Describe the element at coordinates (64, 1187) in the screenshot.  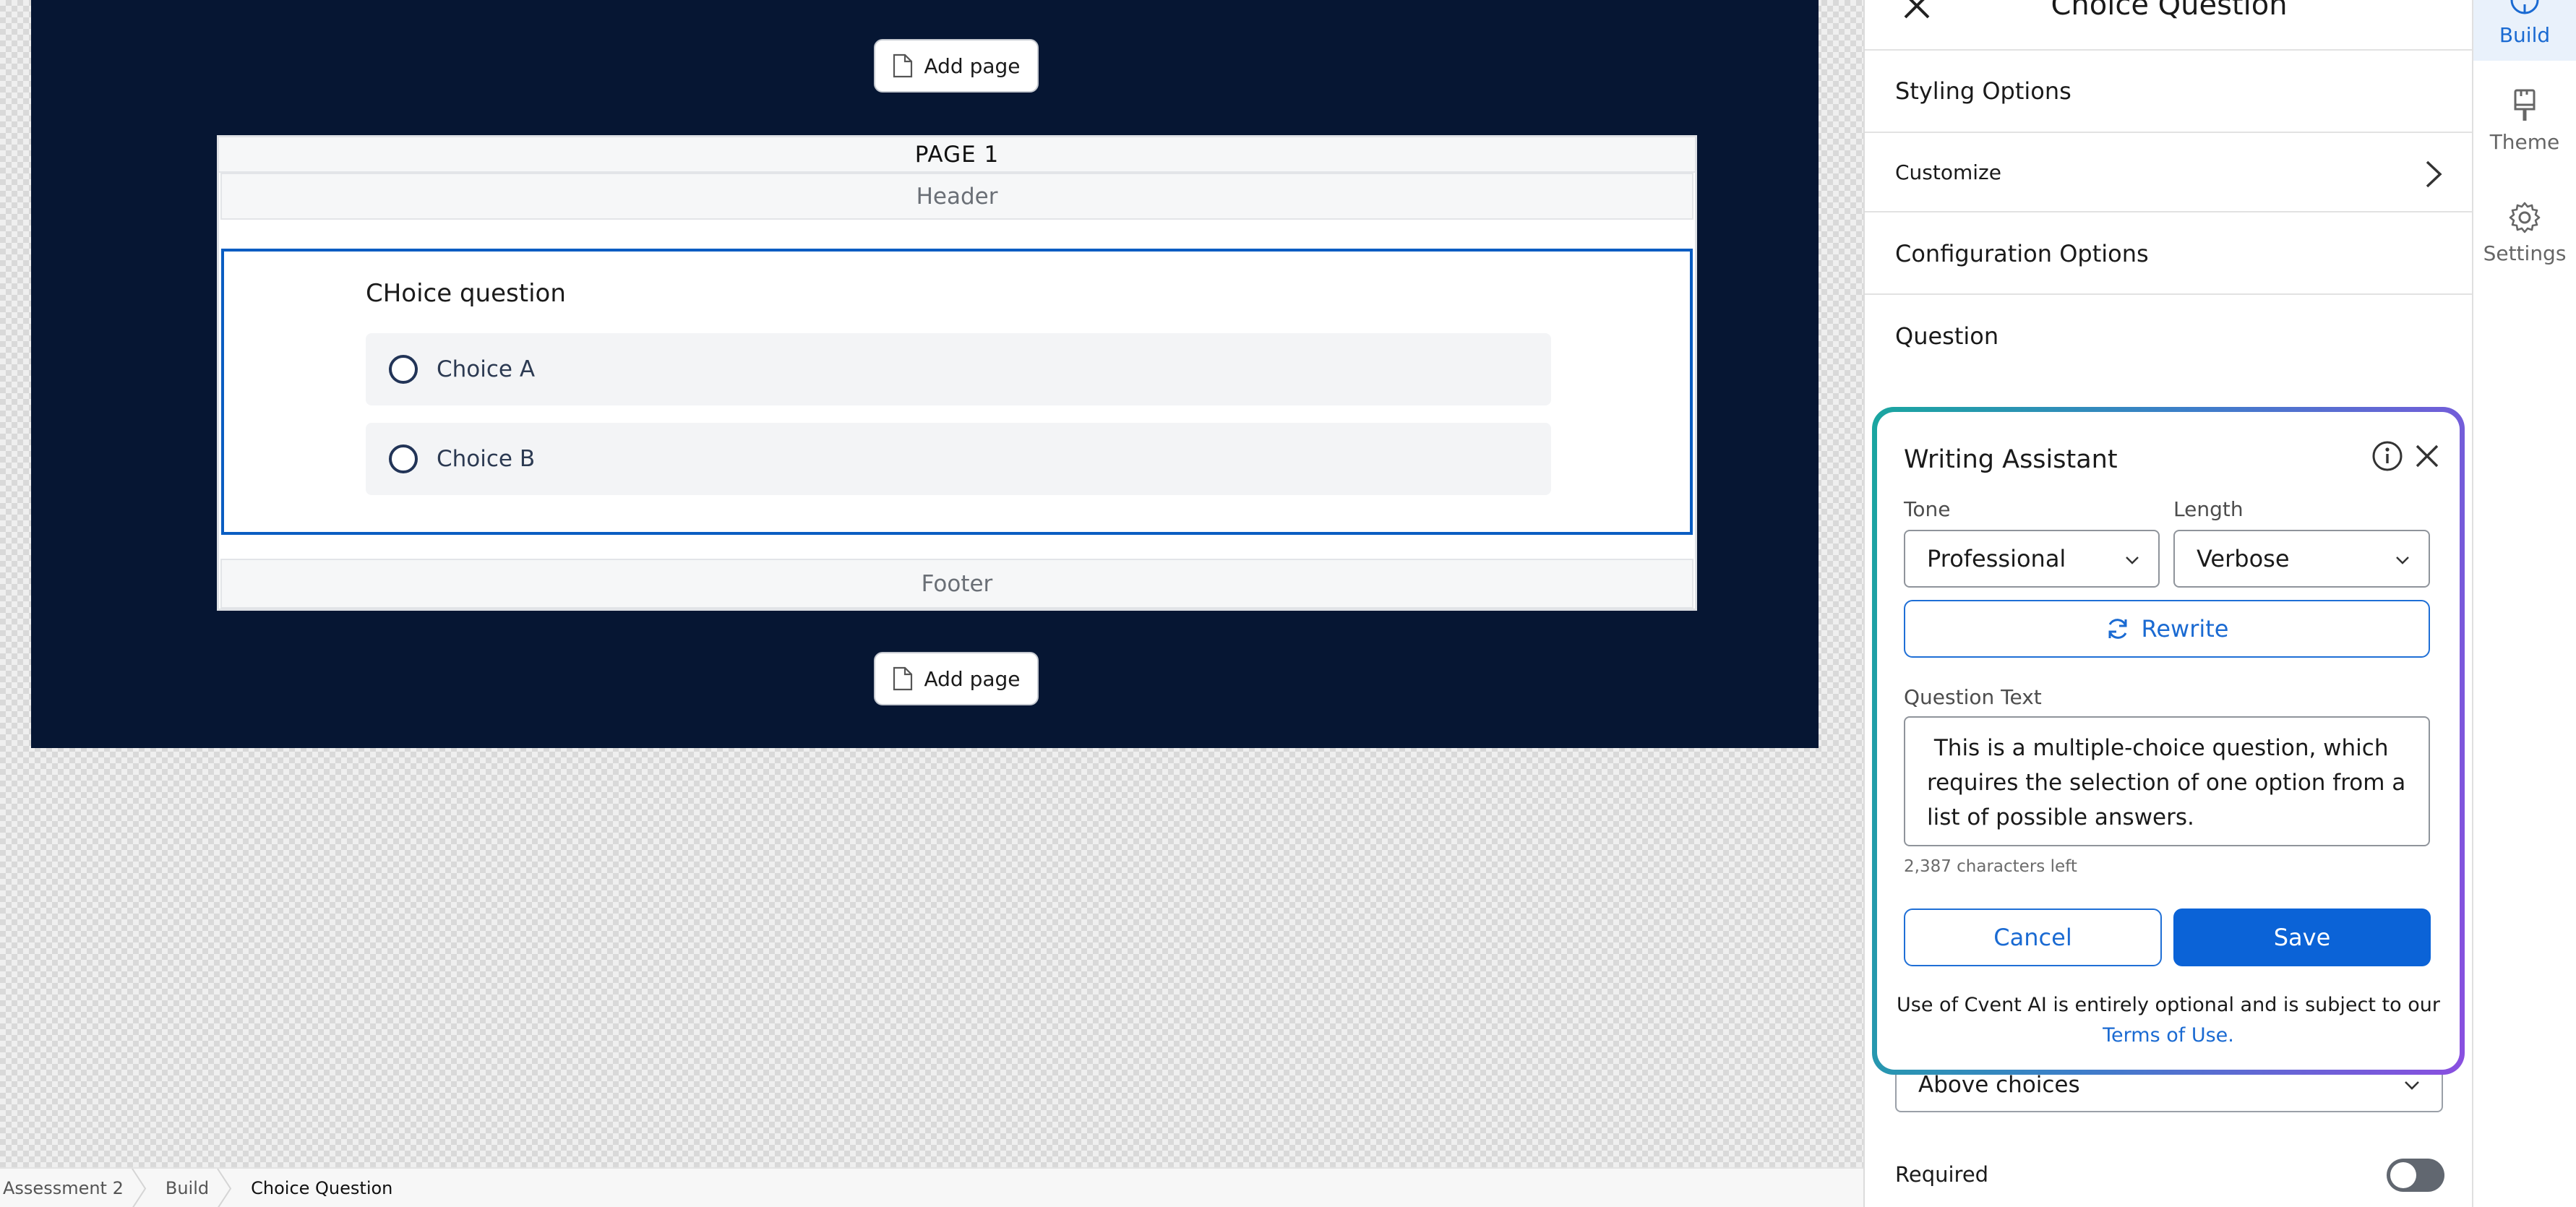
I see `breadcrumb-label: Assessment 2` at that location.